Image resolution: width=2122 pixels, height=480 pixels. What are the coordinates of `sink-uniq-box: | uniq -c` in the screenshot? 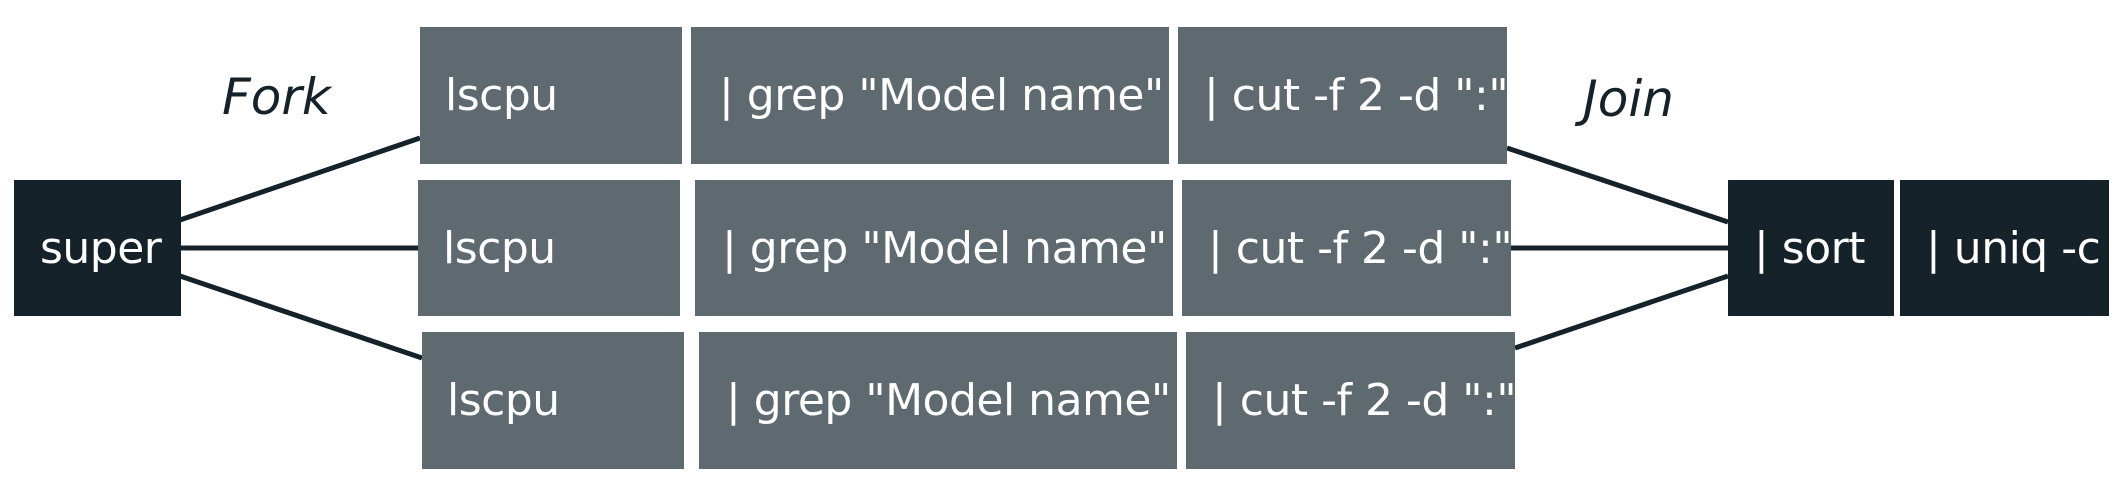 It's located at (2004, 248).